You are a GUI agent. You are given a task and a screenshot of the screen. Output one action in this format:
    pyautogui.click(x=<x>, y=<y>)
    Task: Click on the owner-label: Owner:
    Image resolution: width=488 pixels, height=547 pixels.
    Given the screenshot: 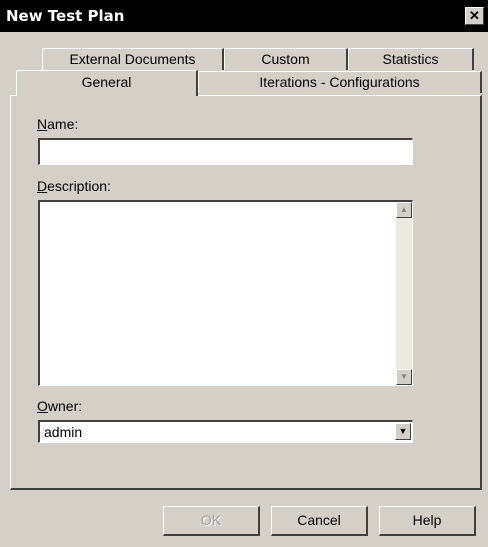 What is the action you would take?
    pyautogui.click(x=59, y=406)
    